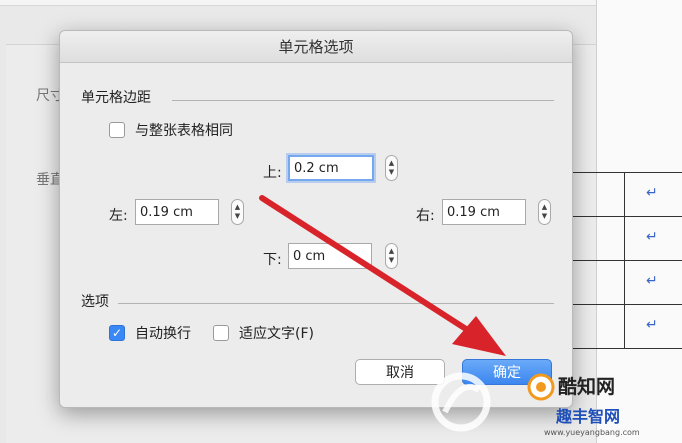  I want to click on watermark-logo-icon, so click(461, 402).